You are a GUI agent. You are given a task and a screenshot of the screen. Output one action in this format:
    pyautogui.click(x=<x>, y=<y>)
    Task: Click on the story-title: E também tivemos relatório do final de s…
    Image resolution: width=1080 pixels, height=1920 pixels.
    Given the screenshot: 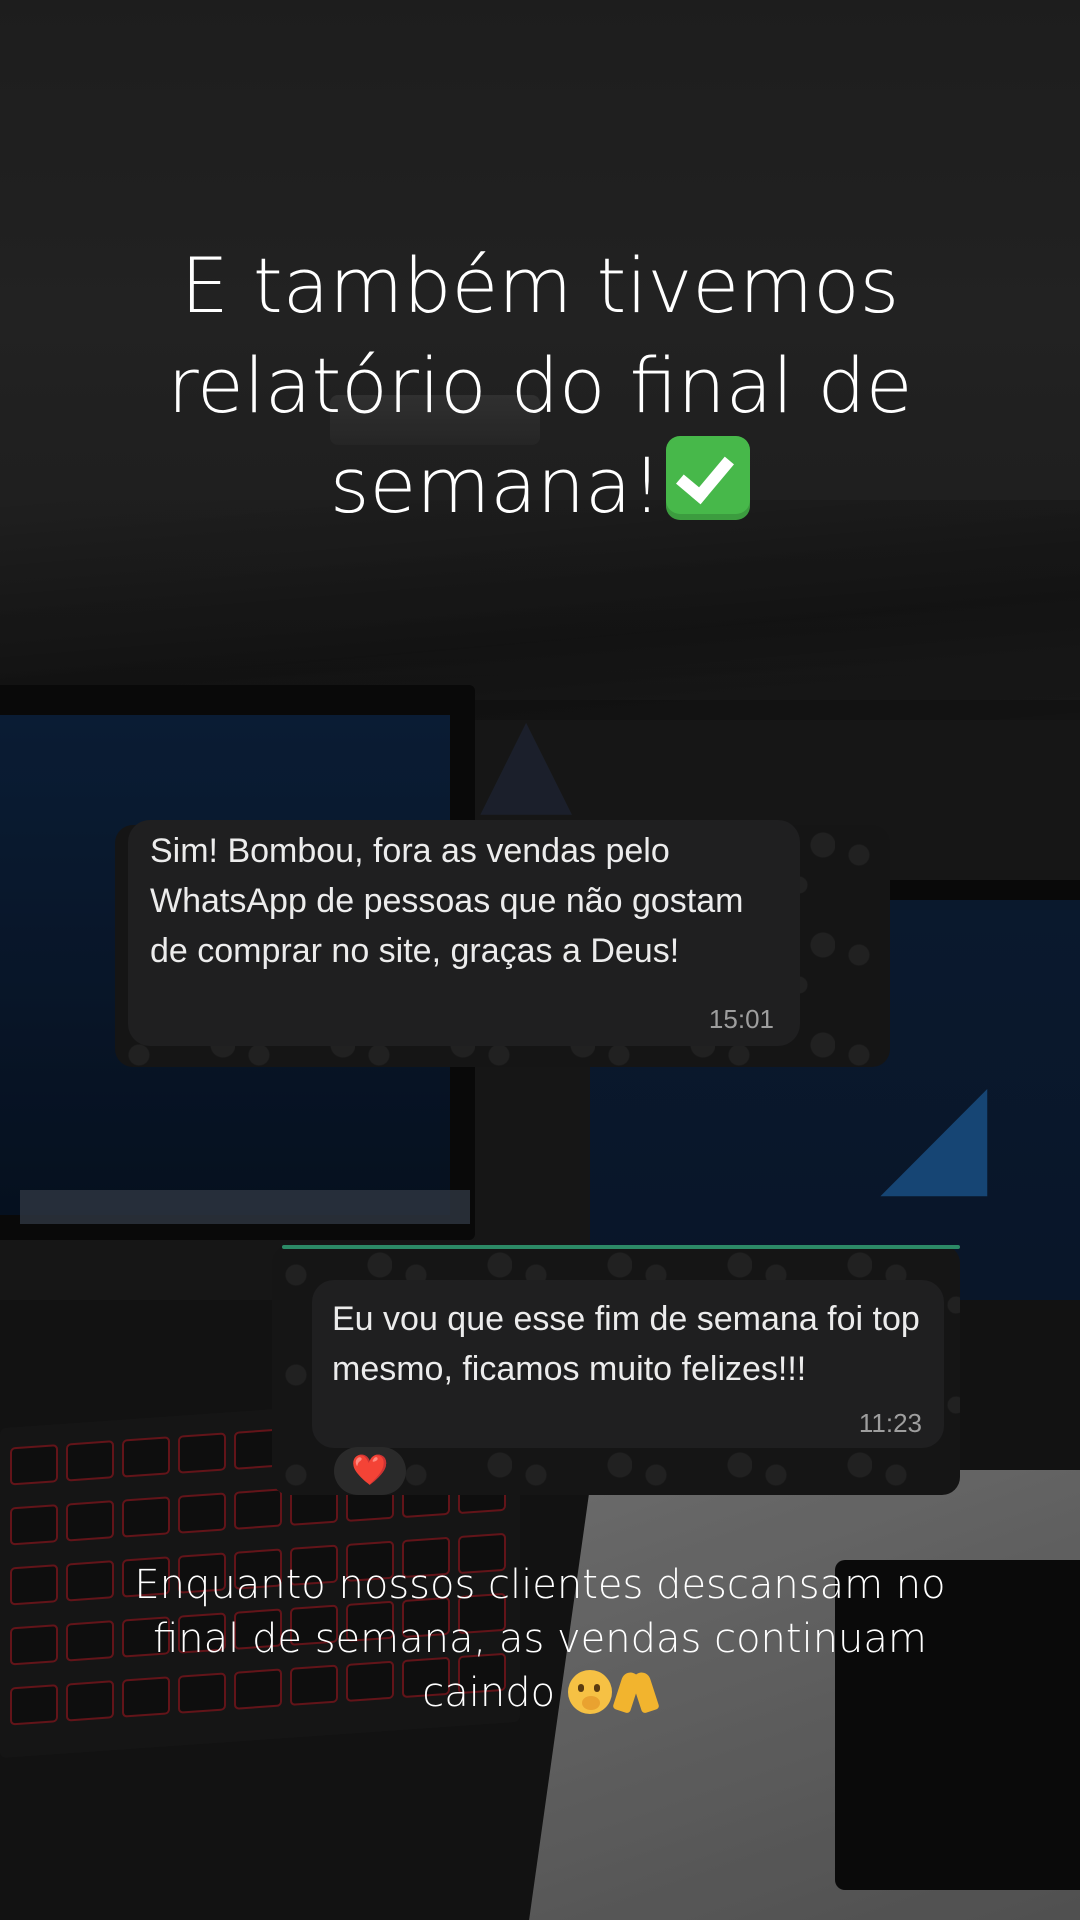 What is the action you would take?
    pyautogui.click(x=540, y=386)
    